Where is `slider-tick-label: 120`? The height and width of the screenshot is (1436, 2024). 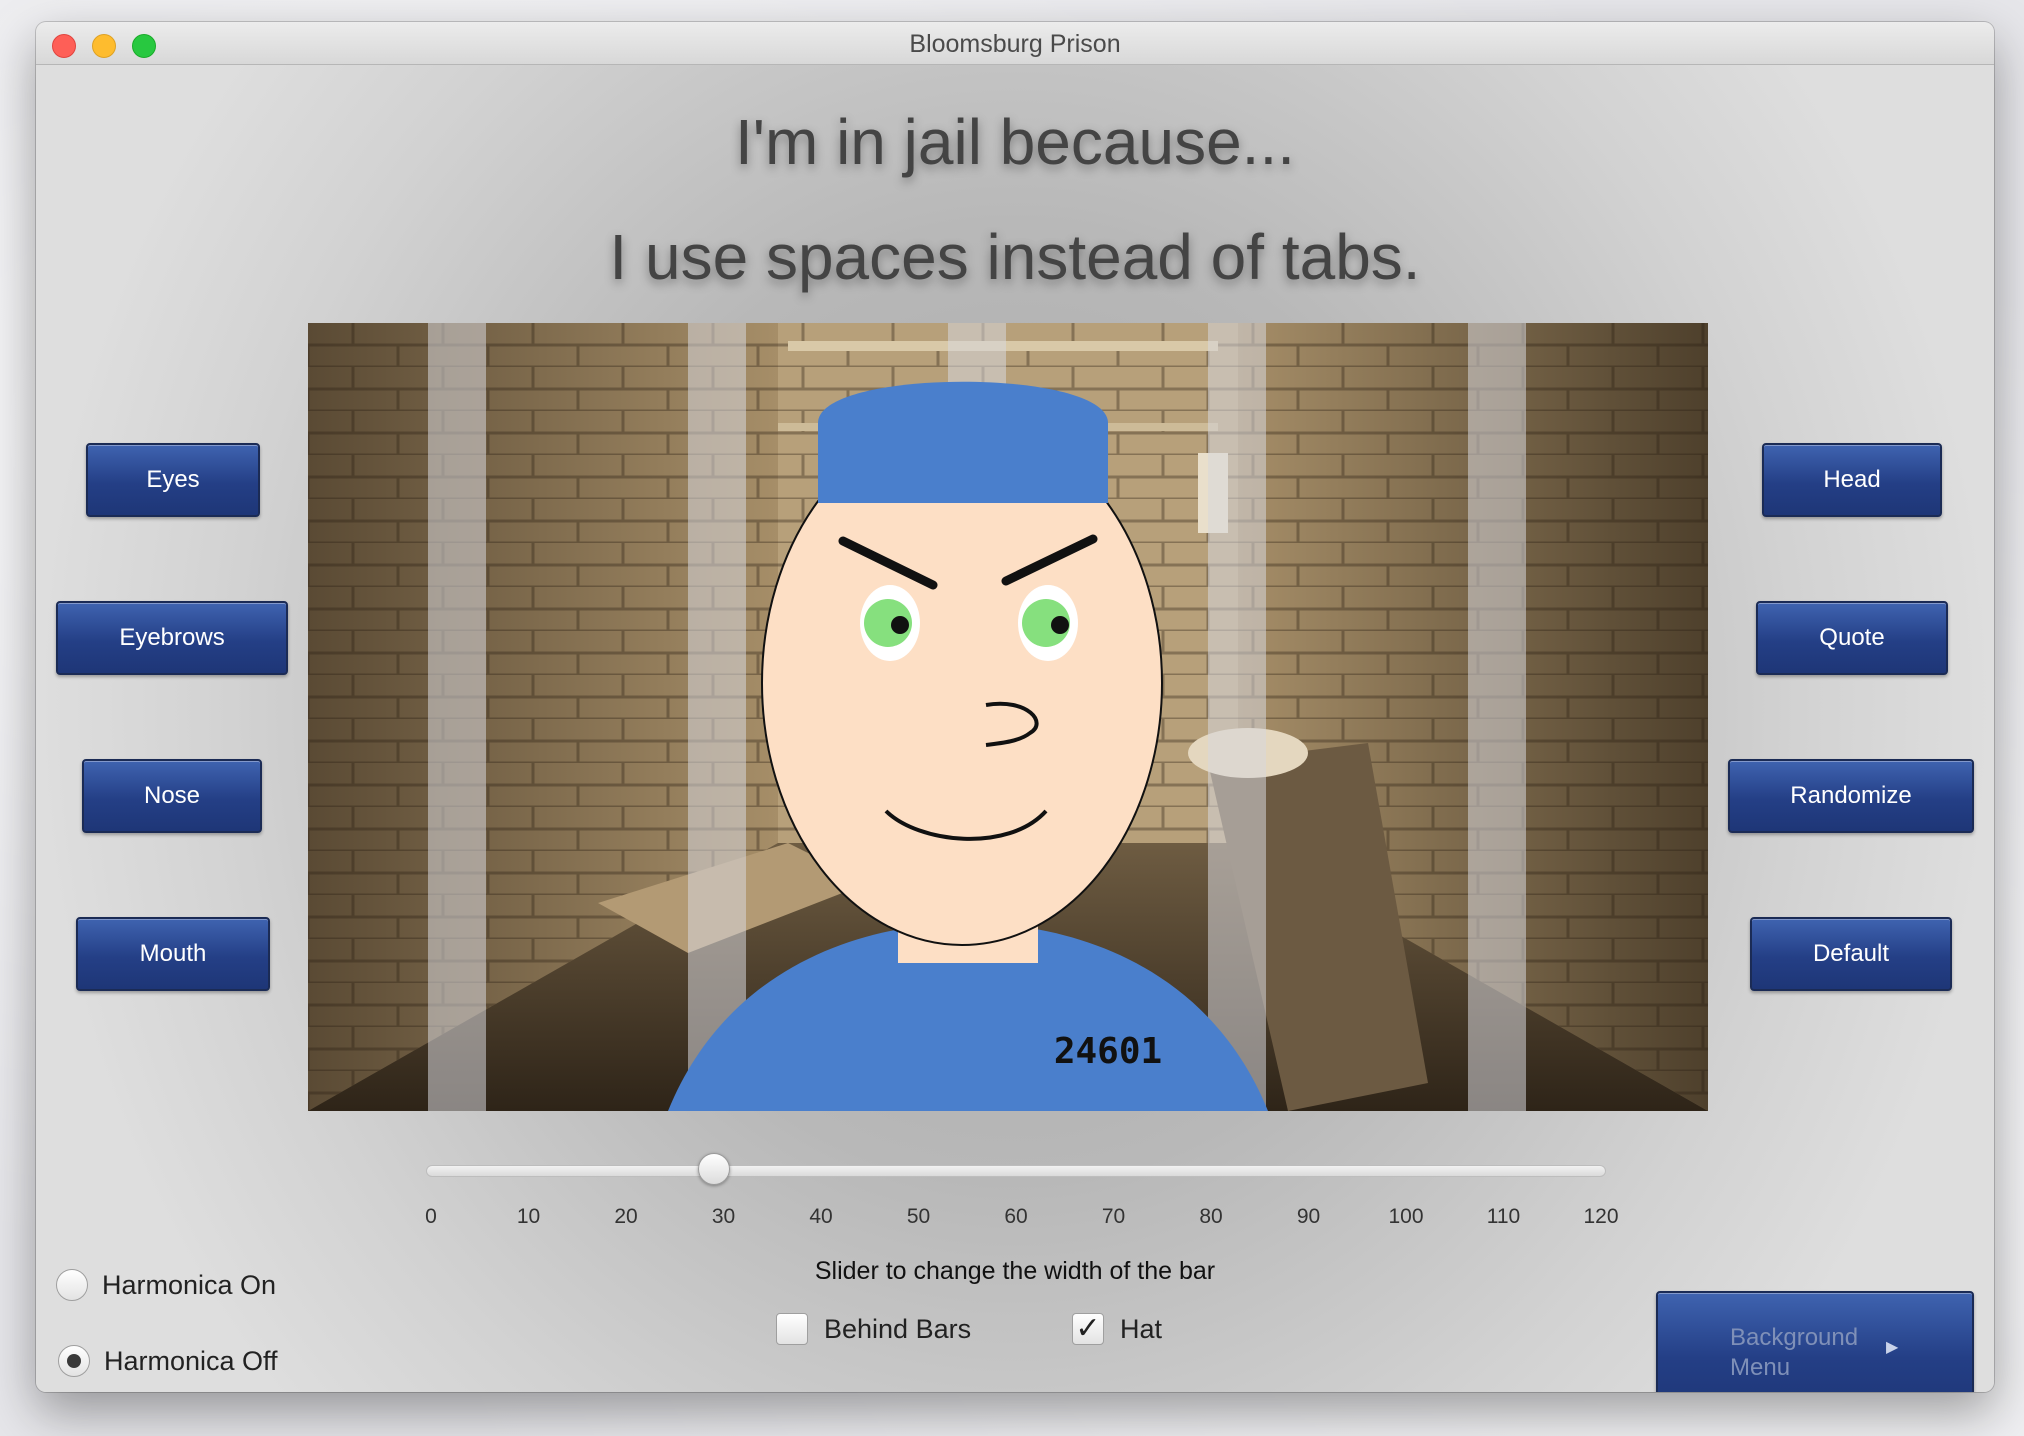
slider-tick-label: 120 is located at coordinates (1601, 1216).